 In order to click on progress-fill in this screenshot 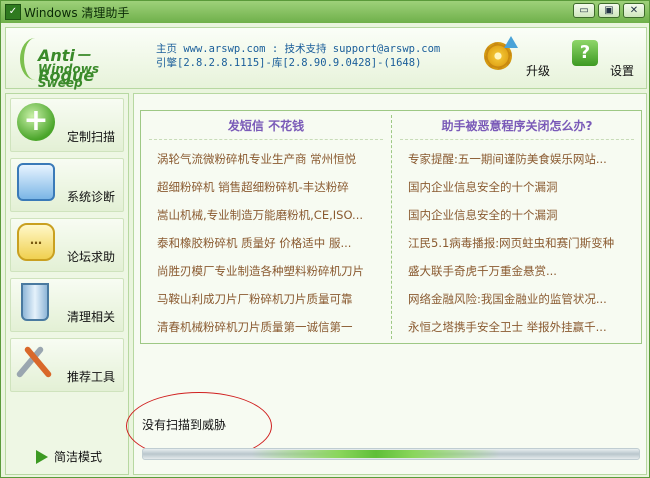, I will do `click(376, 454)`.